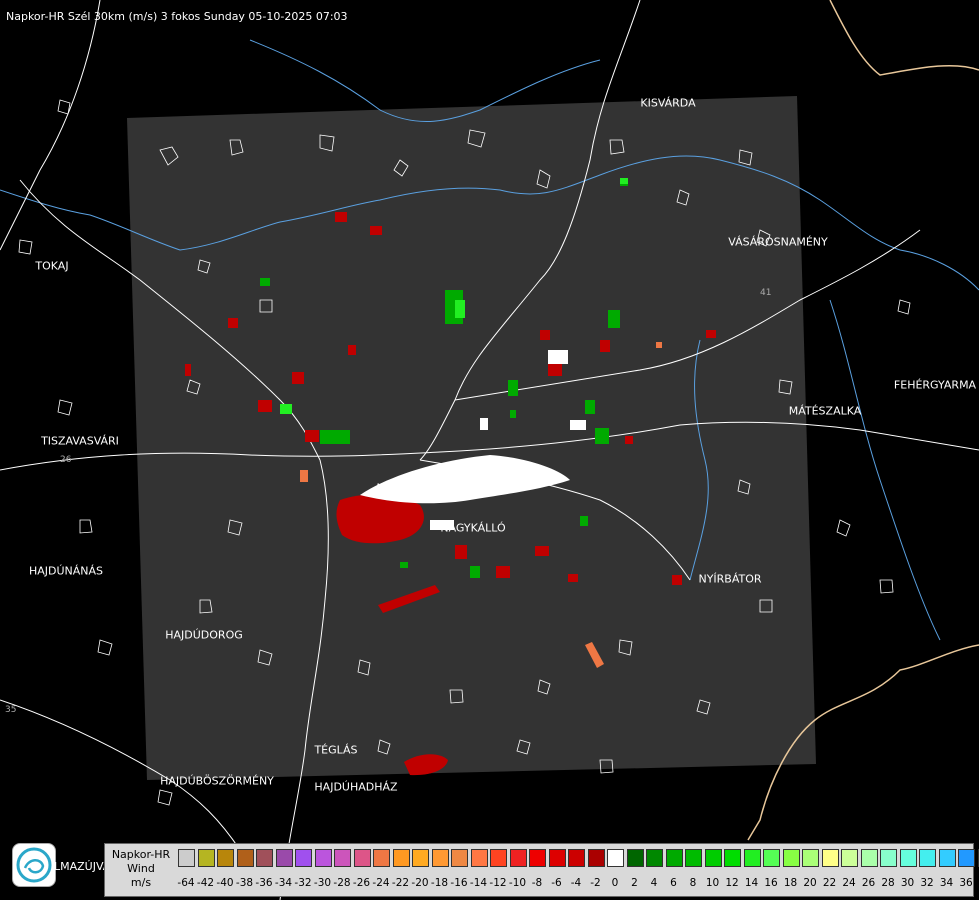 This screenshot has height=900, width=979. I want to click on legend-tick-label: -22, so click(400, 883).